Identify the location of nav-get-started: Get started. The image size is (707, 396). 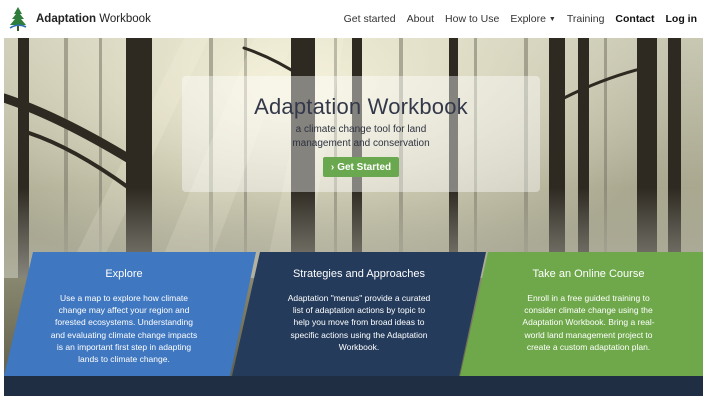
(370, 19).